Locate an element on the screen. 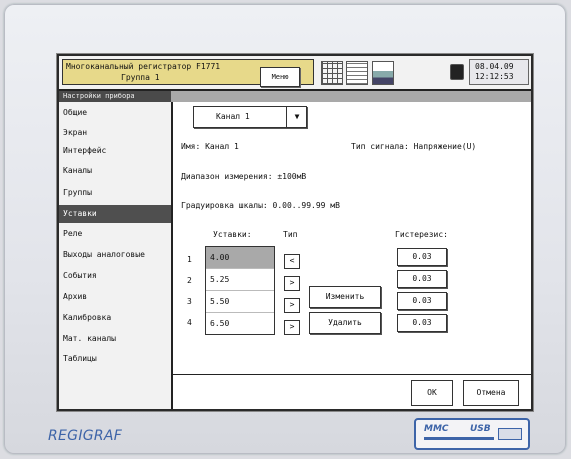 This screenshot has height=459, width=571. sidebar-item-math-channels: Мат. каналы is located at coordinates (115, 339).